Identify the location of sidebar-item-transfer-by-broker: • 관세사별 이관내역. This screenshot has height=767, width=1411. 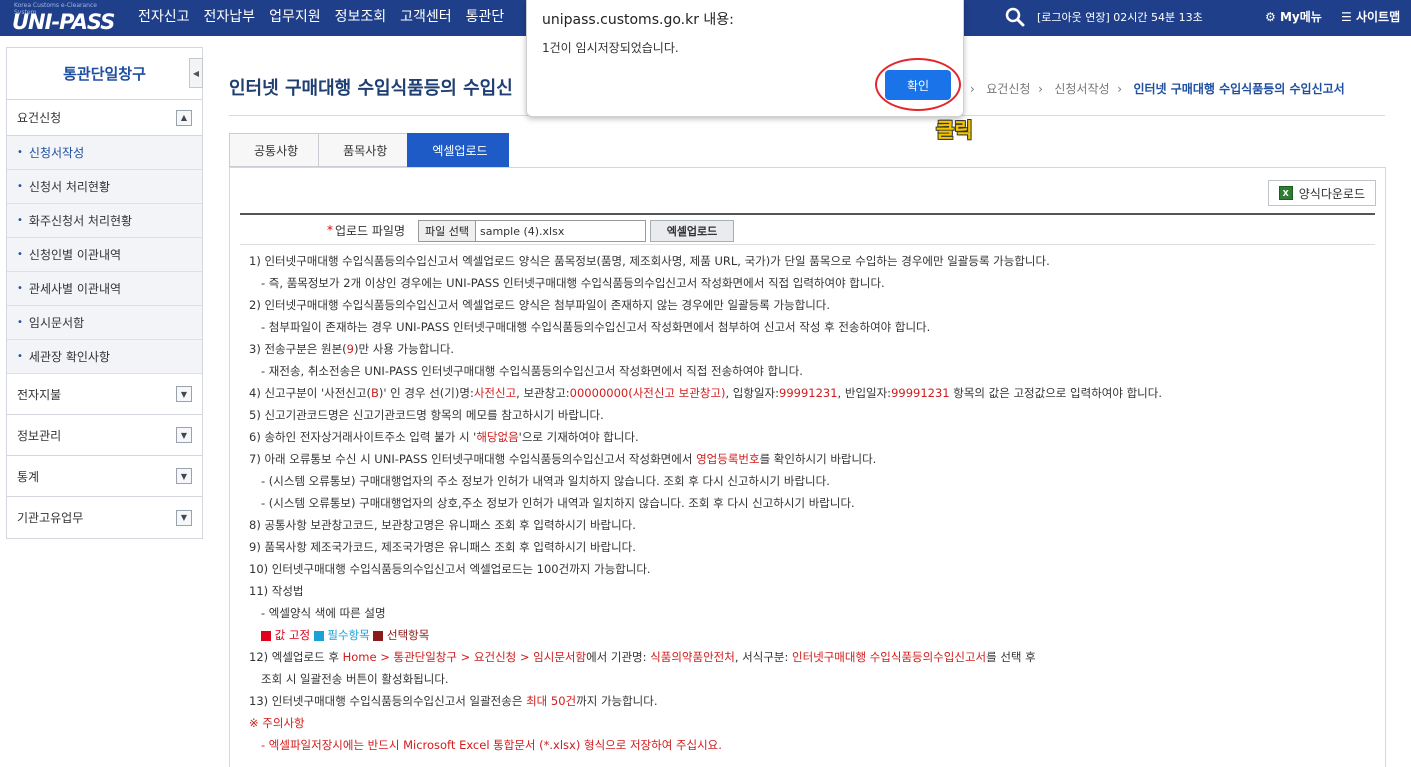
(104, 289).